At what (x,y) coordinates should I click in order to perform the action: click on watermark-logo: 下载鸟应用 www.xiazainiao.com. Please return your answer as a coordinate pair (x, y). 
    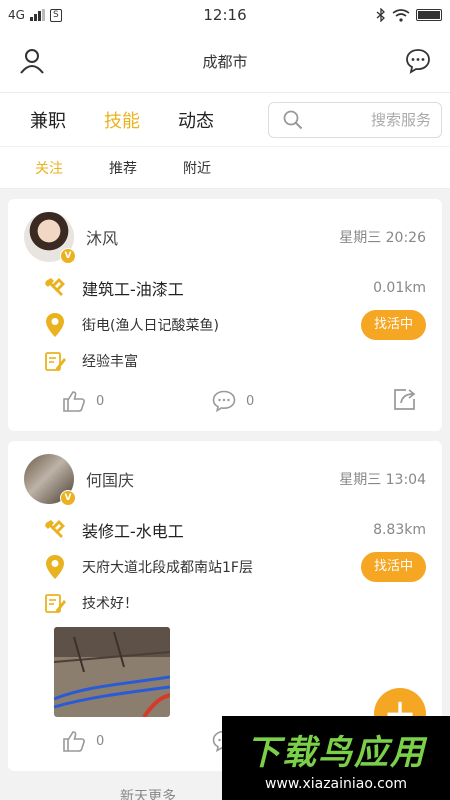
    Looking at the image, I should click on (336, 758).